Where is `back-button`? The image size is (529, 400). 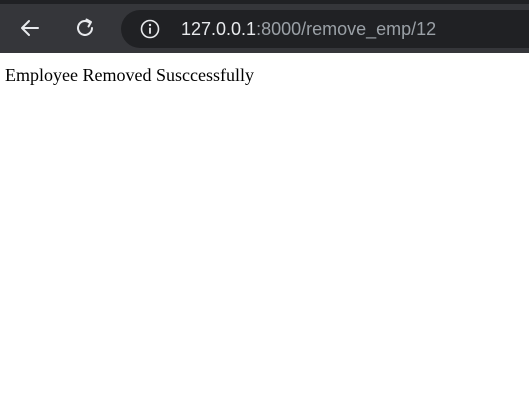
back-button is located at coordinates (30, 28).